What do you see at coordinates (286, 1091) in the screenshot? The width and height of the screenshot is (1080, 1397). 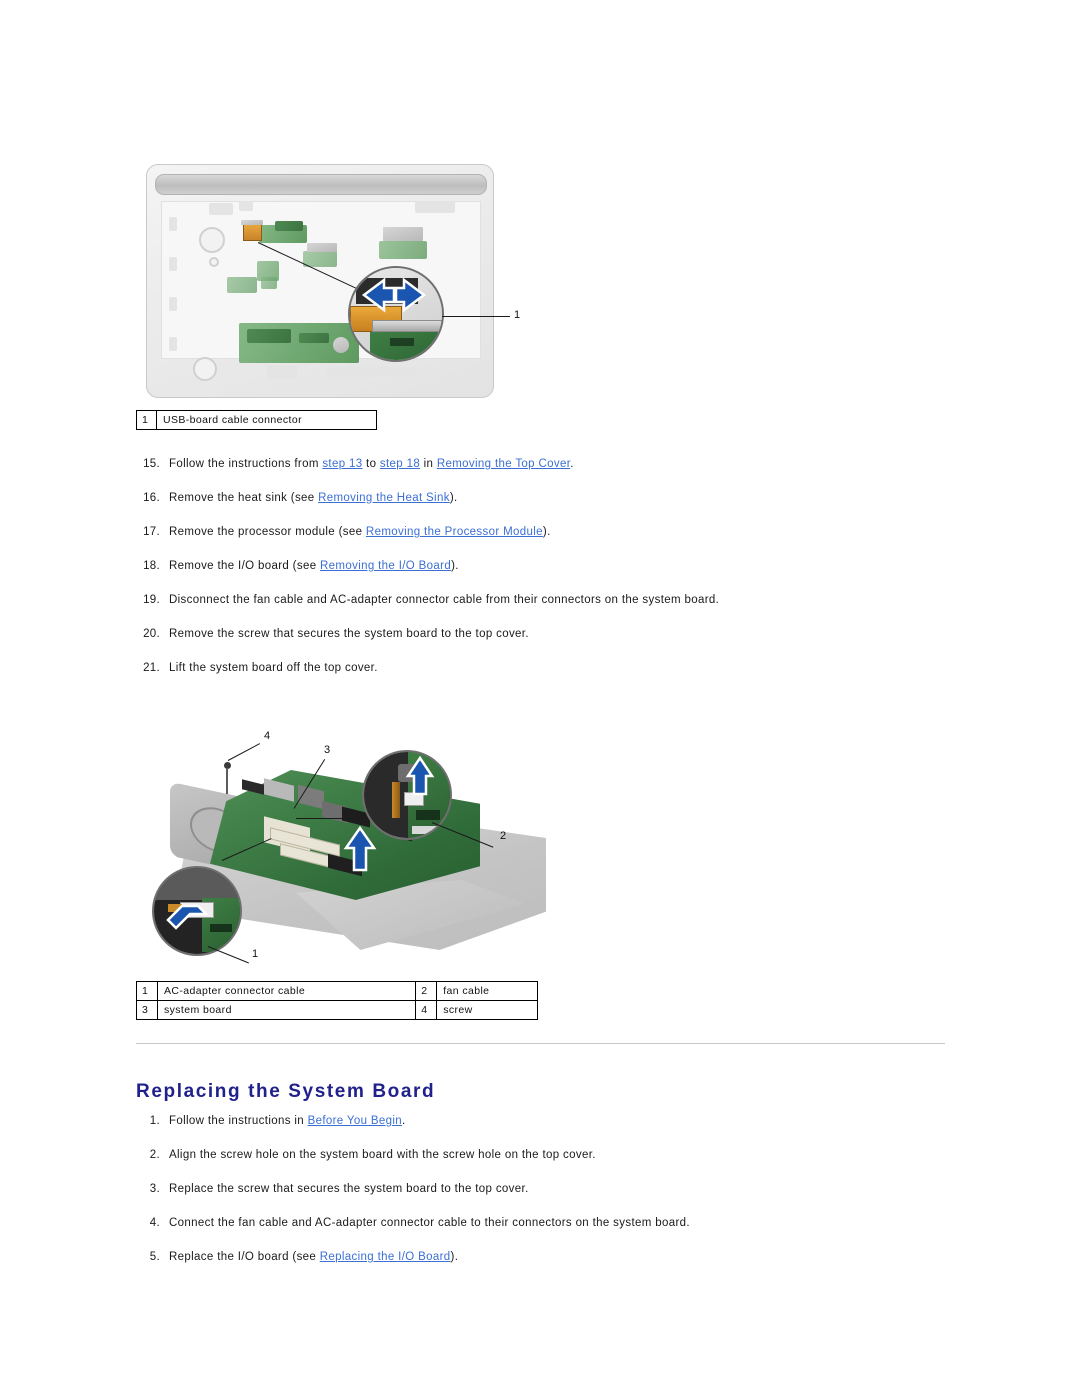 I see `page-title: Replacing the System Board` at bounding box center [286, 1091].